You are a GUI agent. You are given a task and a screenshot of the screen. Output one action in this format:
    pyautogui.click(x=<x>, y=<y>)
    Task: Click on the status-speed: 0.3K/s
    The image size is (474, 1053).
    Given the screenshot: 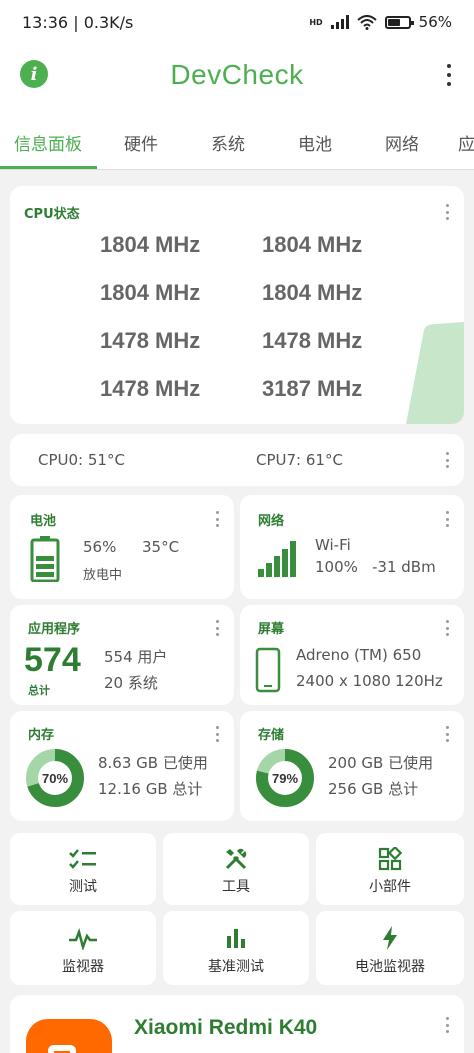 What is the action you would take?
    pyautogui.click(x=108, y=22)
    